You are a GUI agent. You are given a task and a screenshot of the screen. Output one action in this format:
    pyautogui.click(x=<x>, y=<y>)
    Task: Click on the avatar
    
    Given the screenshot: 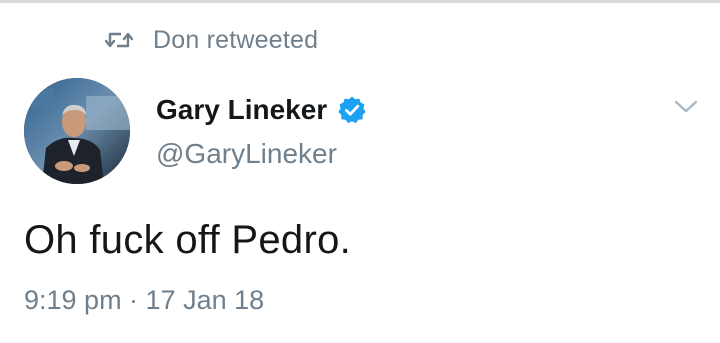 What is the action you would take?
    pyautogui.click(x=77, y=131)
    